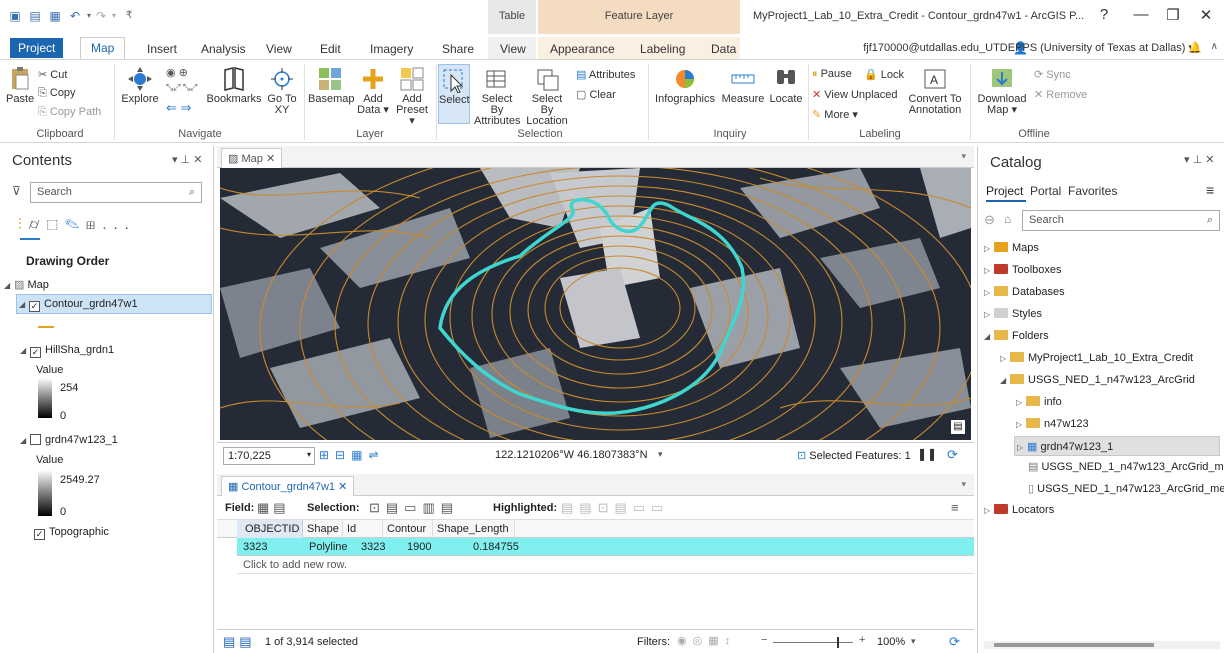  Describe the element at coordinates (223, 49) in the screenshot. I see `tab-analysis: Analysis` at that location.